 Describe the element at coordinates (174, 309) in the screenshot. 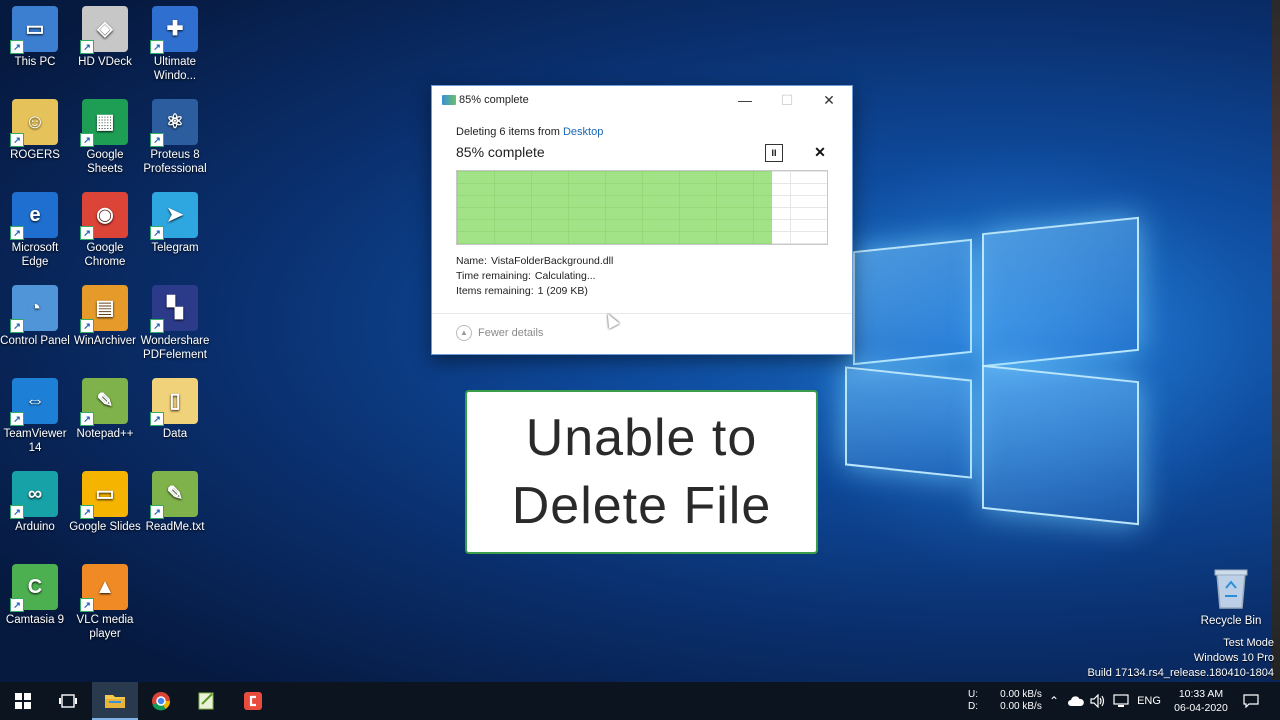

I see `pdfelement-icon: ▚ ↗` at that location.